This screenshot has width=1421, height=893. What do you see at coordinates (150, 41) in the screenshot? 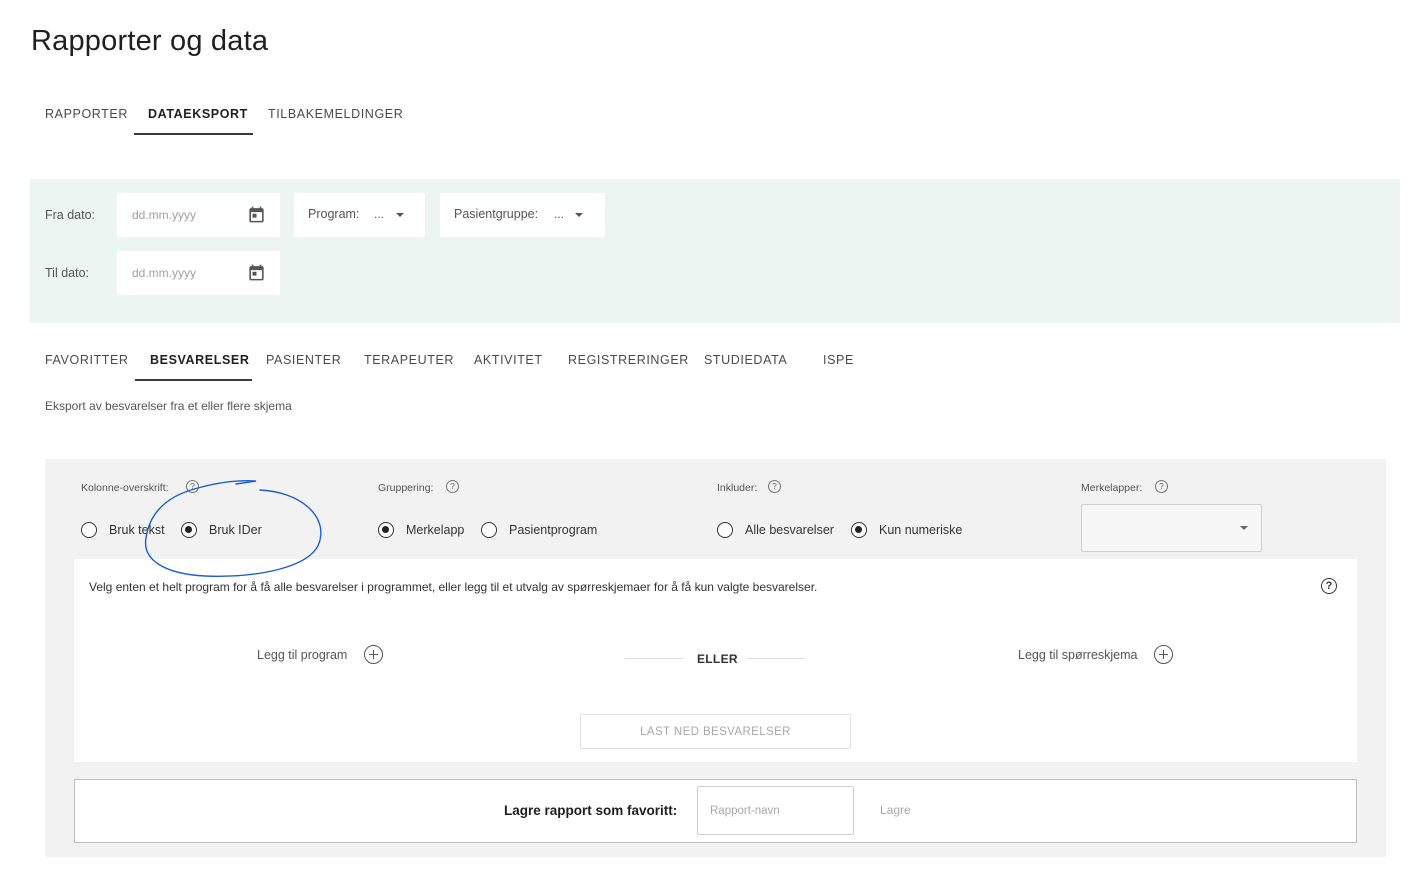
I see `page-title: Rapporter og data` at bounding box center [150, 41].